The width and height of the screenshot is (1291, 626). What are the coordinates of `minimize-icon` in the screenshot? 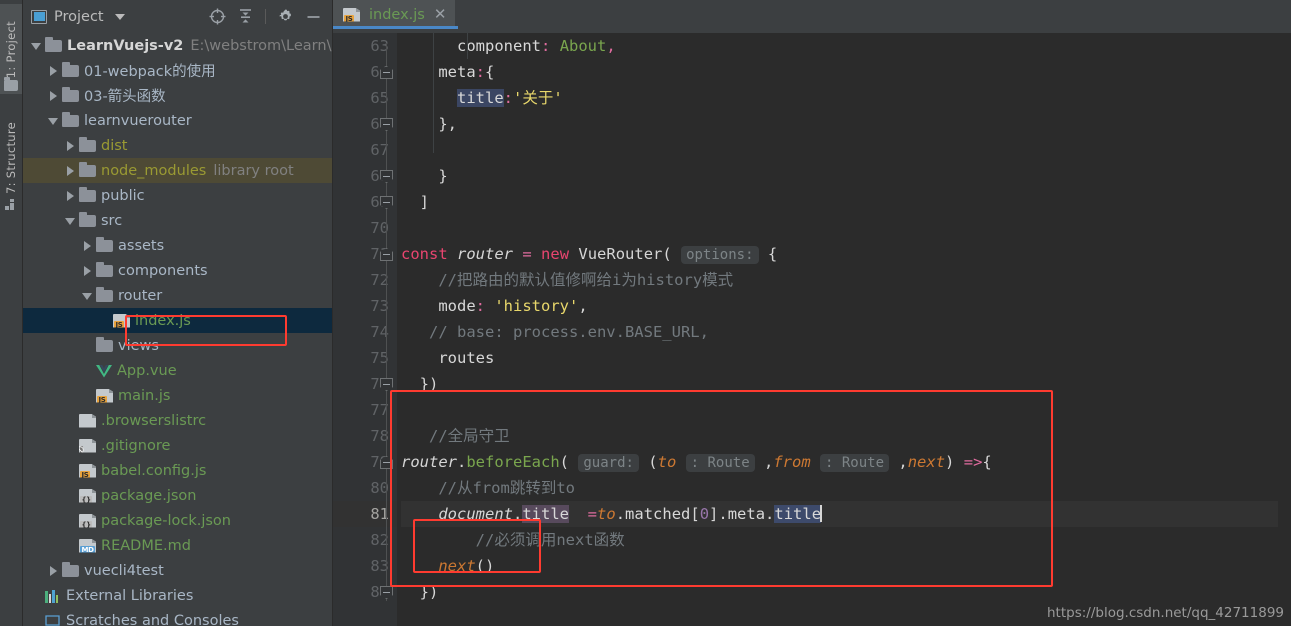 It's located at (313, 16).